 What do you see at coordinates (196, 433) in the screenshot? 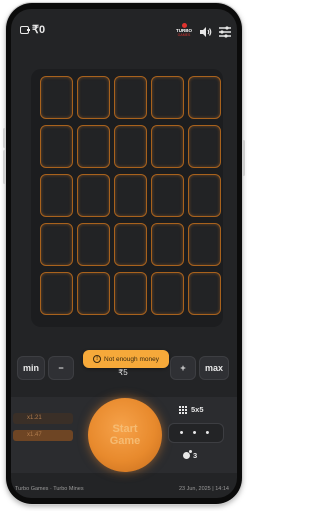
I see `more-options-button: • • •` at bounding box center [196, 433].